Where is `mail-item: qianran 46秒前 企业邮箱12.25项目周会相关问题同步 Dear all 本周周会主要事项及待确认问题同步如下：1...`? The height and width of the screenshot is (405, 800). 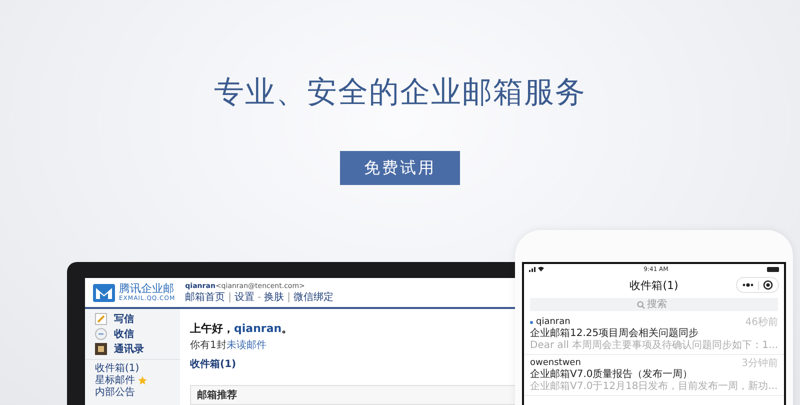
mail-item: qianran 46秒前 企业邮箱12.25项目周会相关问题同步 Dear all 本周周会主要事项及待确认问题同步如下：1... is located at coordinates (654, 334).